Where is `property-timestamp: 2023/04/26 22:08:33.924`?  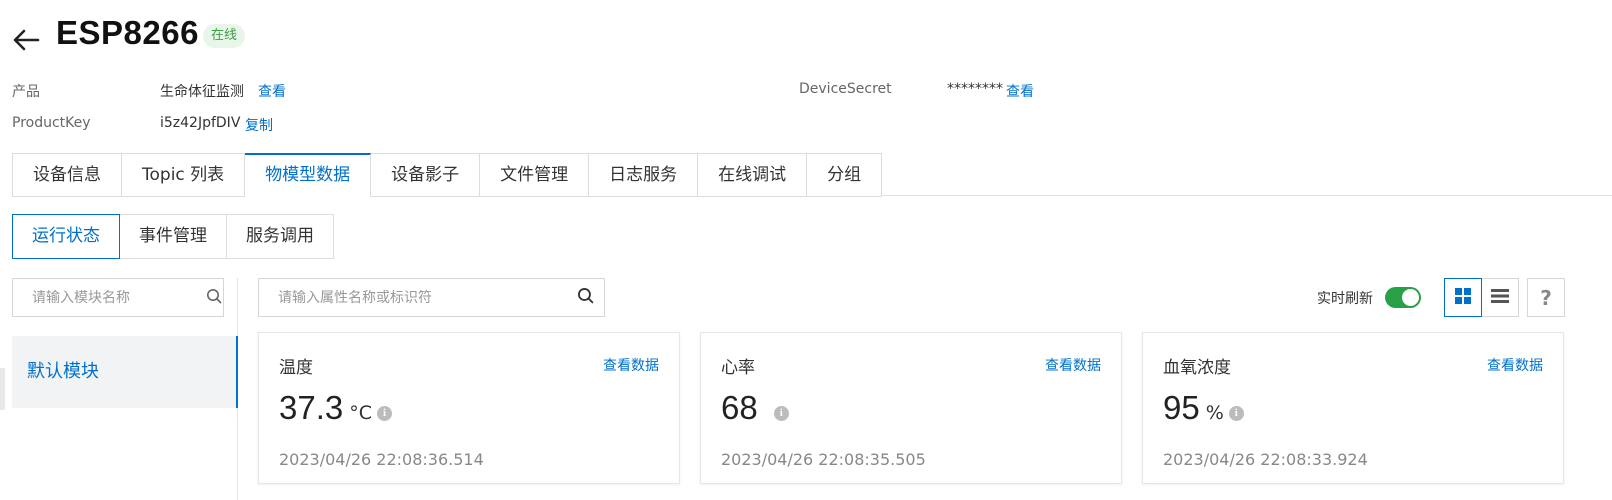 property-timestamp: 2023/04/26 22:08:33.924 is located at coordinates (1265, 459).